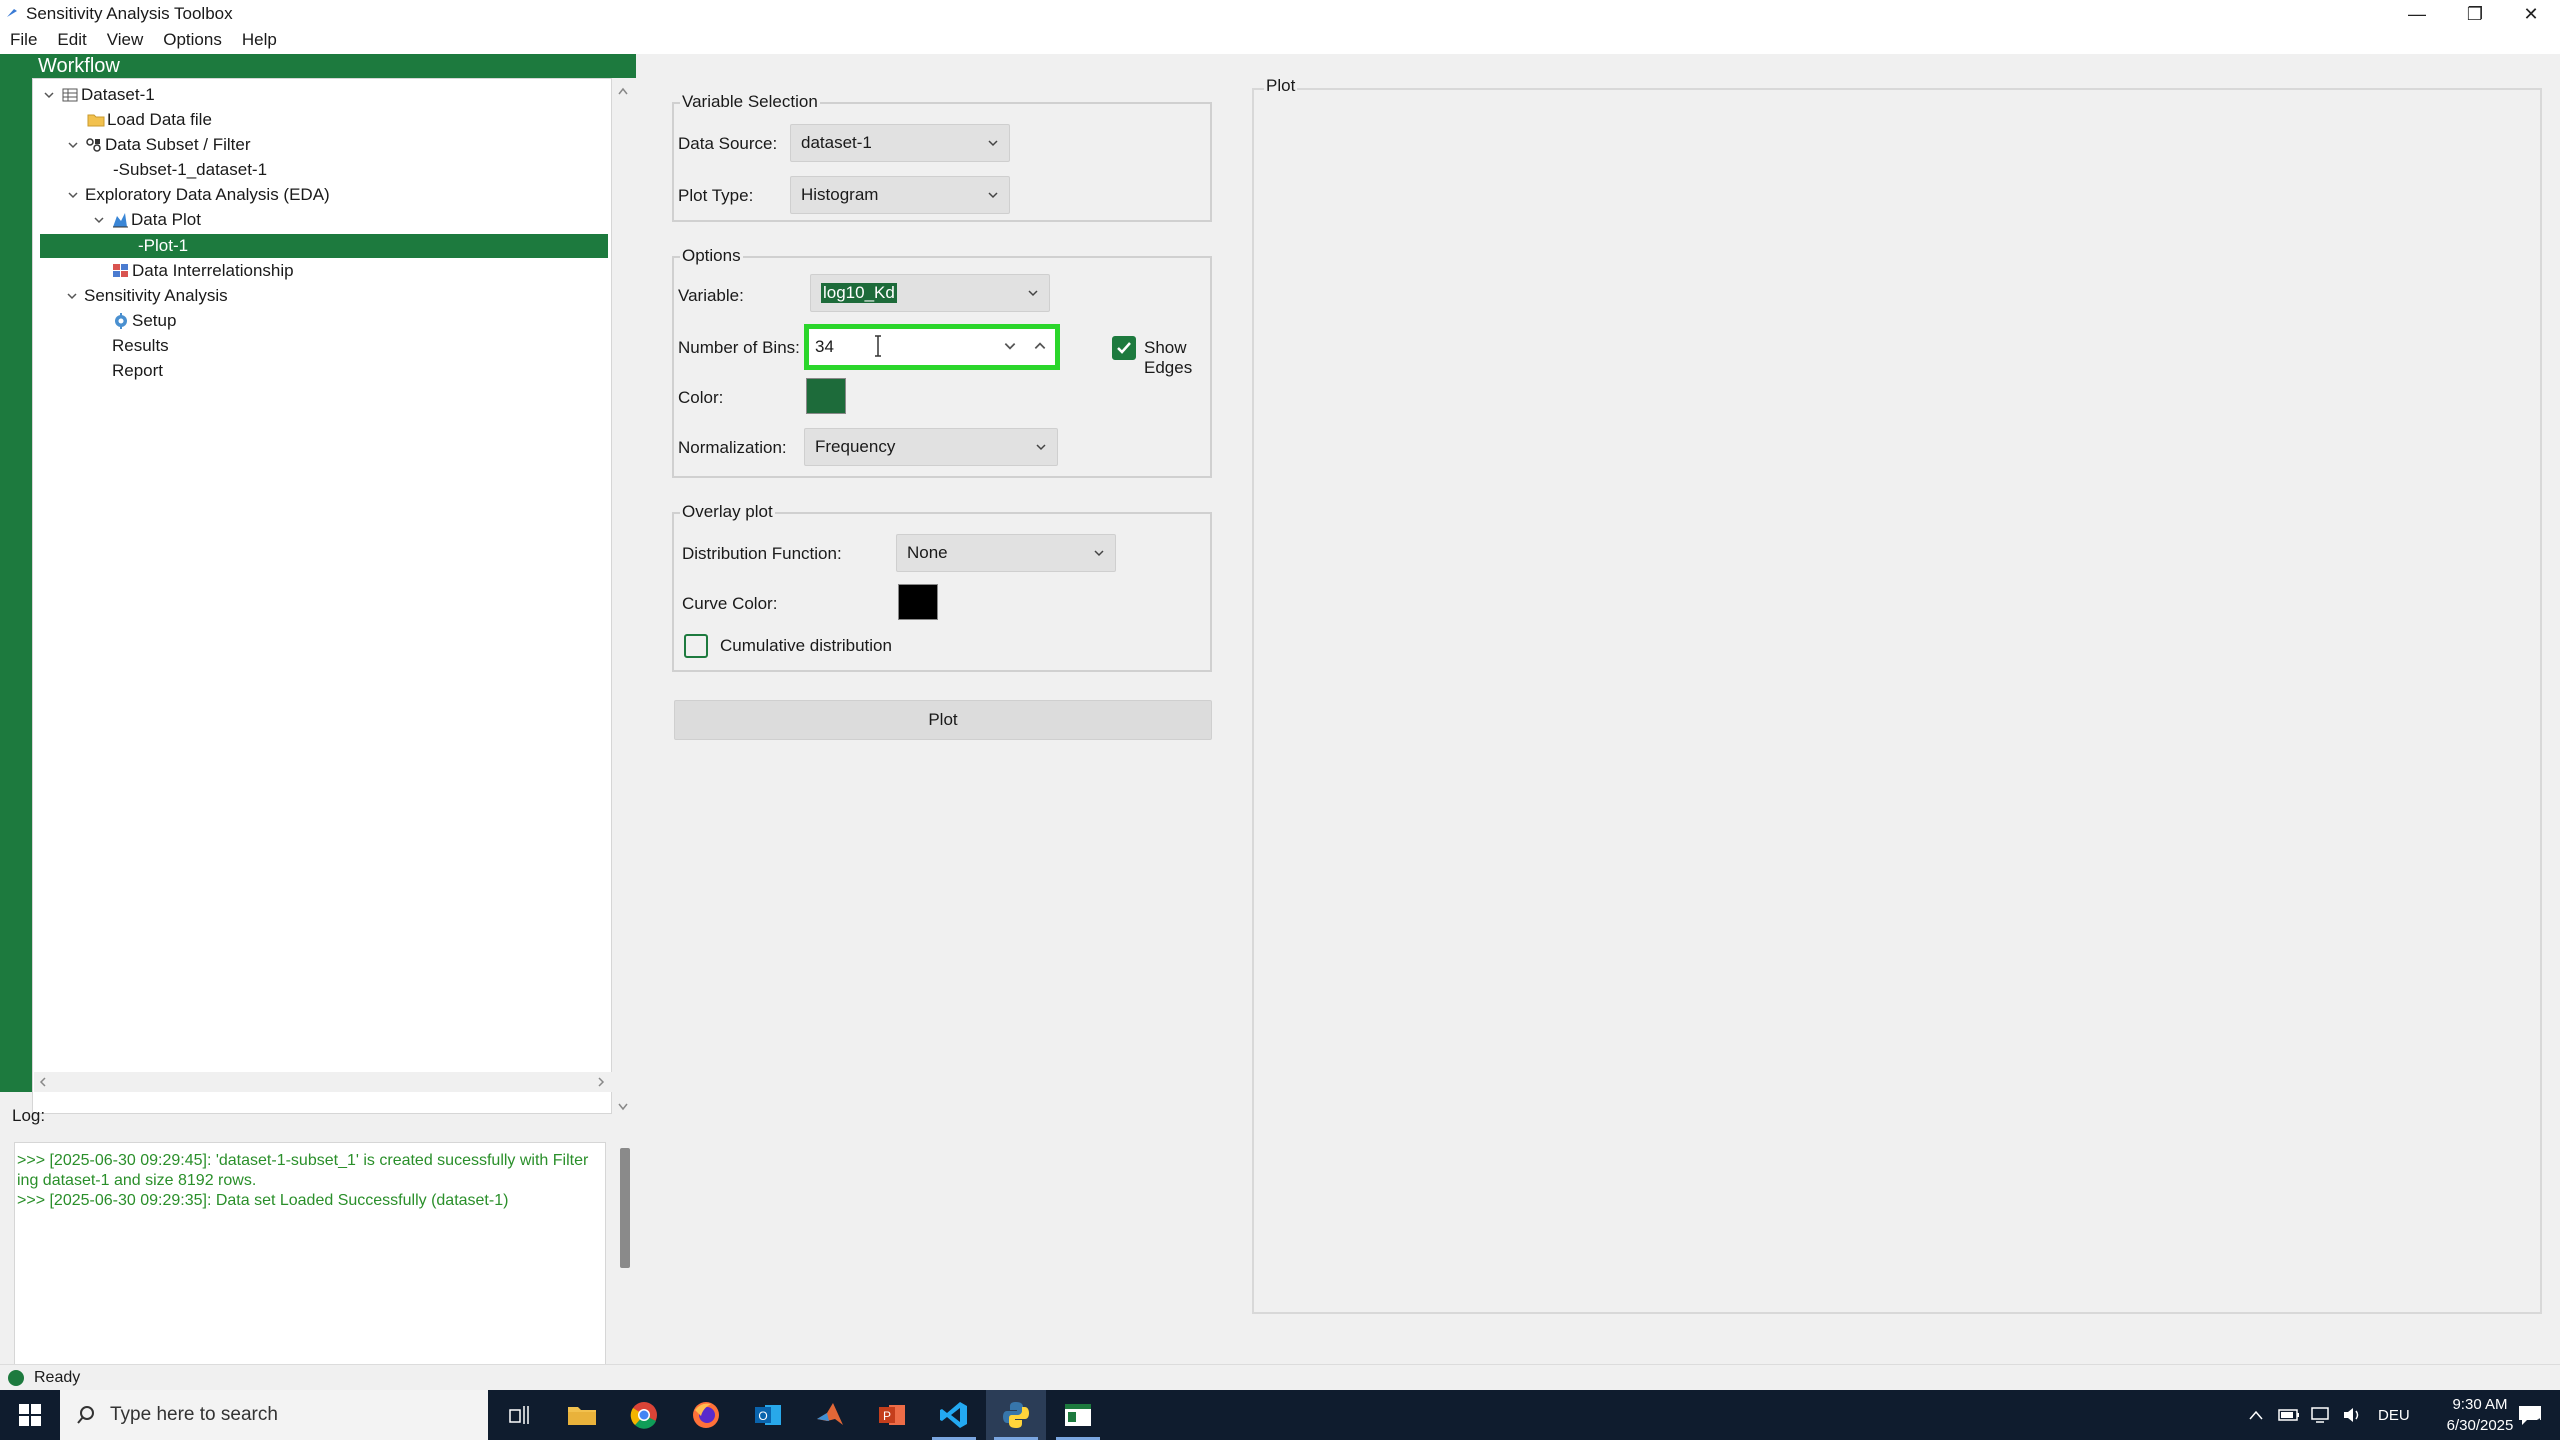 This screenshot has width=2560, height=1440. Describe the element at coordinates (930, 293) in the screenshot. I see `variable-dropdown: log10_Kd` at that location.